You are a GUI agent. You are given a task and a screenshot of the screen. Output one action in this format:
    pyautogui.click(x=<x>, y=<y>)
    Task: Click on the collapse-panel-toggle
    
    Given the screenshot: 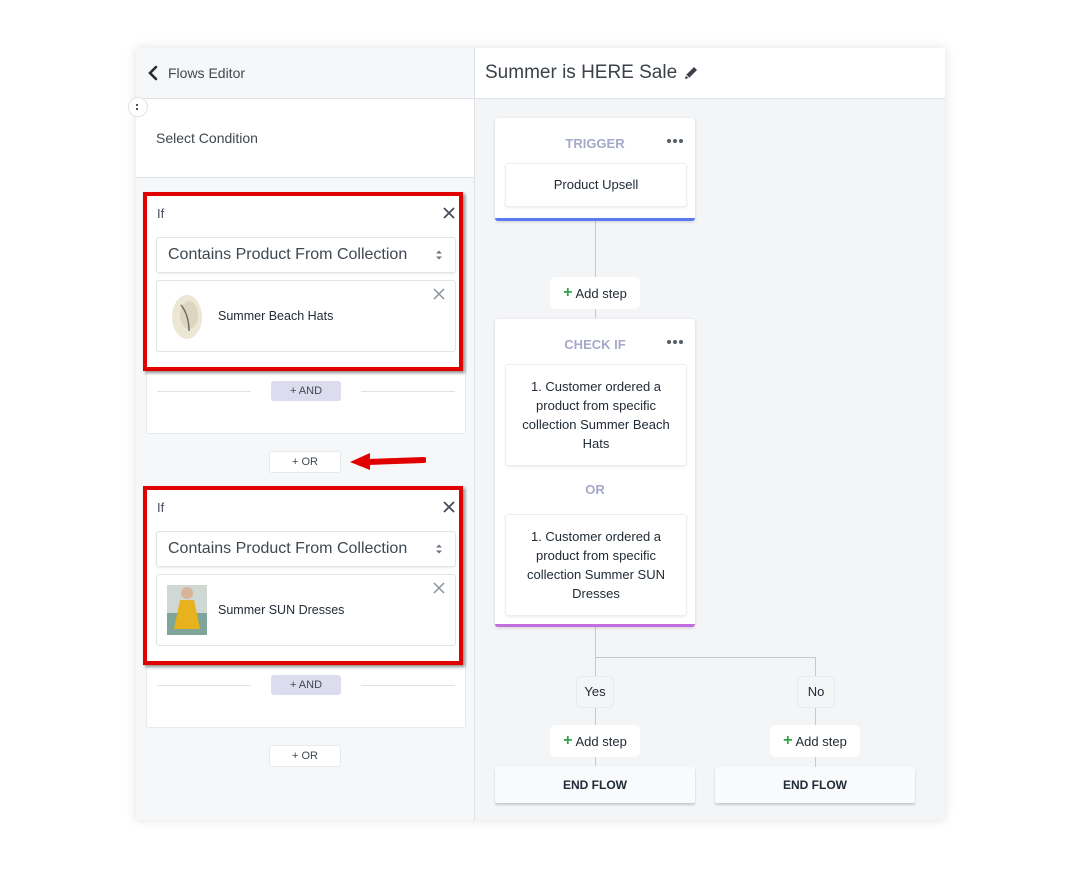 What is the action you would take?
    pyautogui.click(x=138, y=107)
    